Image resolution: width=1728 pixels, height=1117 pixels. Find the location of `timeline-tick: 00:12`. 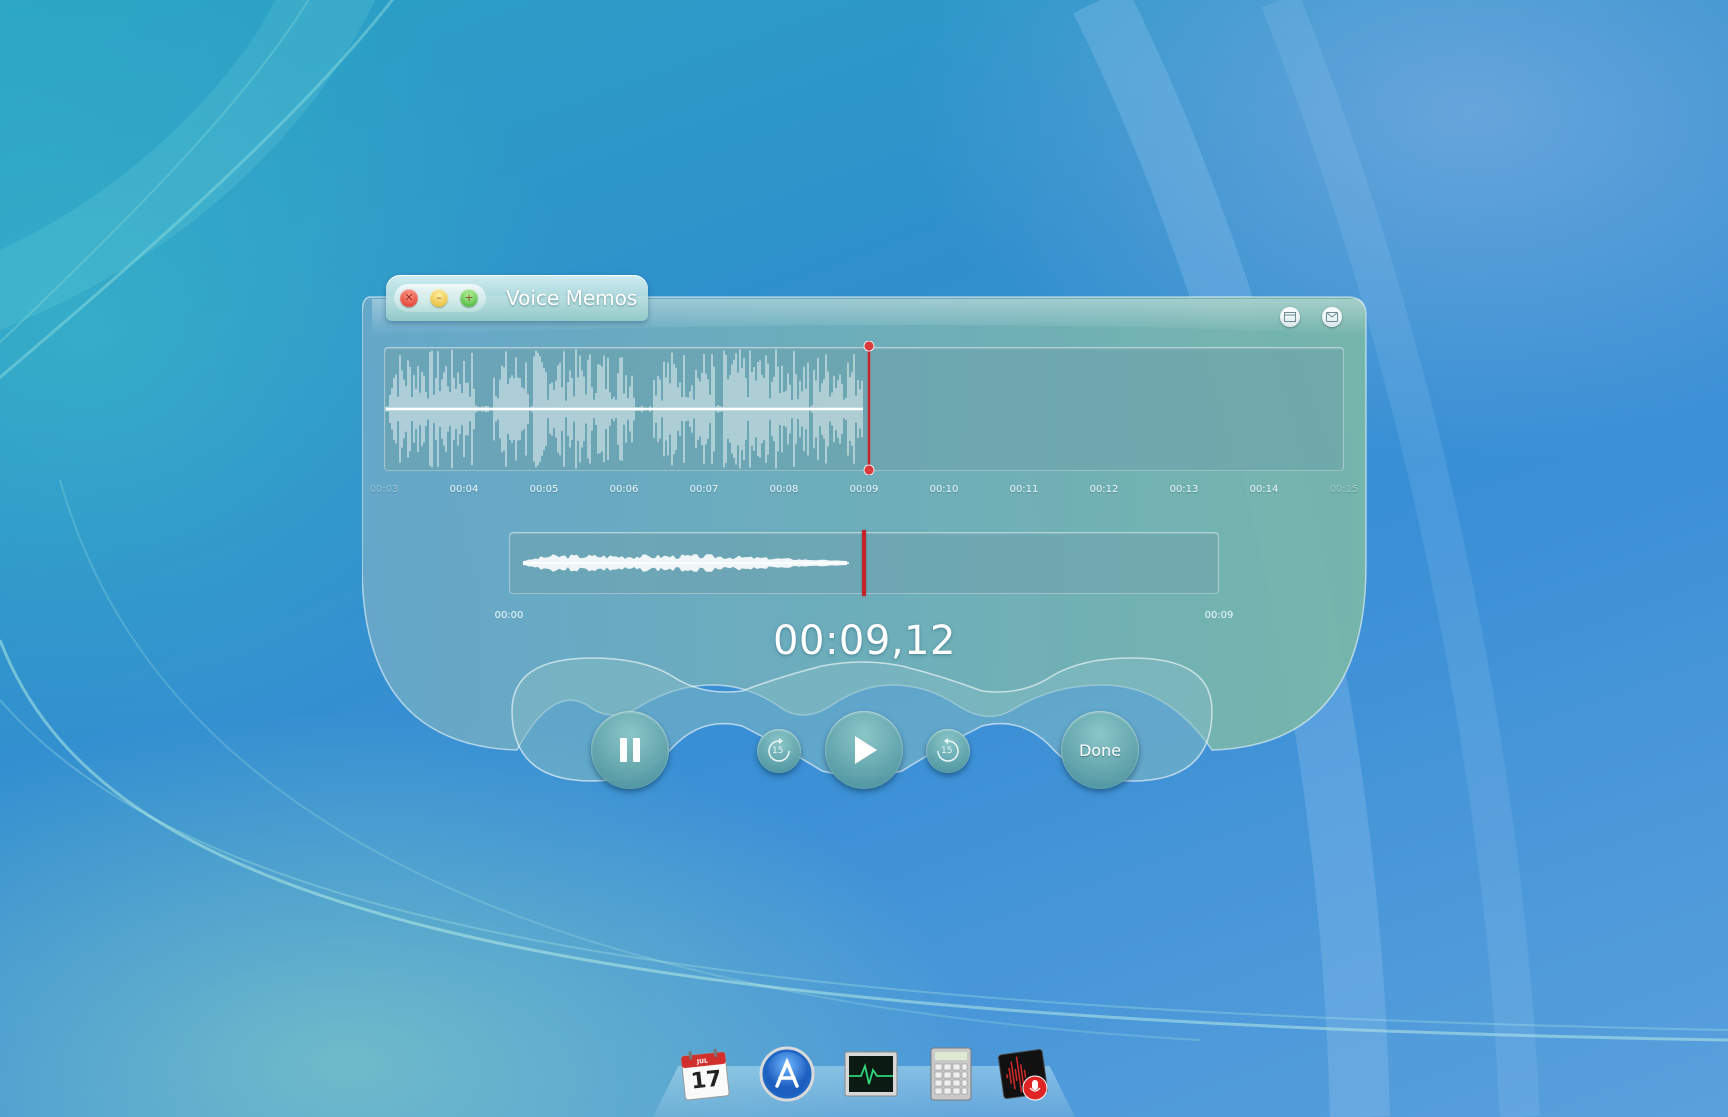

timeline-tick: 00:12 is located at coordinates (1104, 489).